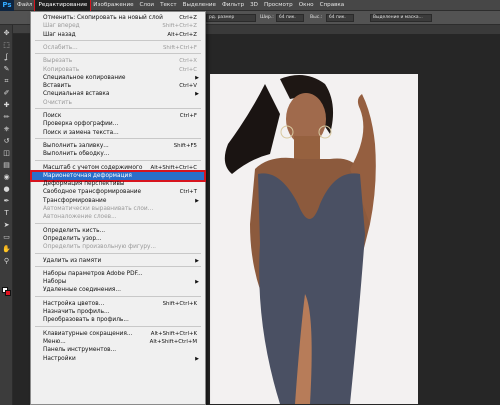 The height and width of the screenshot is (405, 500). I want to click on brush-icon: ✏, so click(6, 117).